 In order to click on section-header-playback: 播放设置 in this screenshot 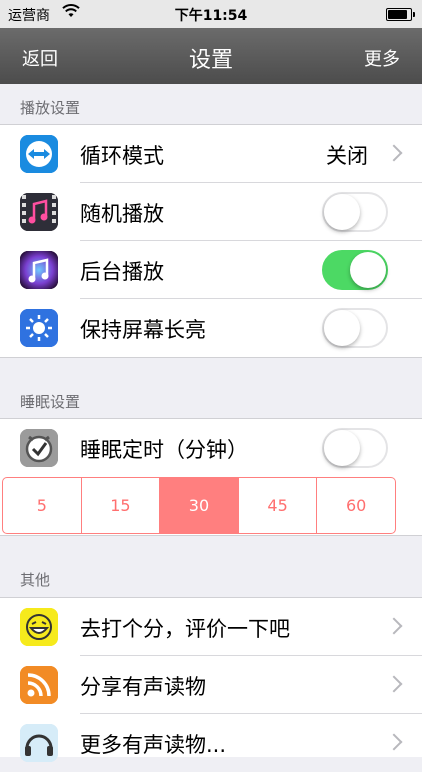, I will do `click(50, 108)`.